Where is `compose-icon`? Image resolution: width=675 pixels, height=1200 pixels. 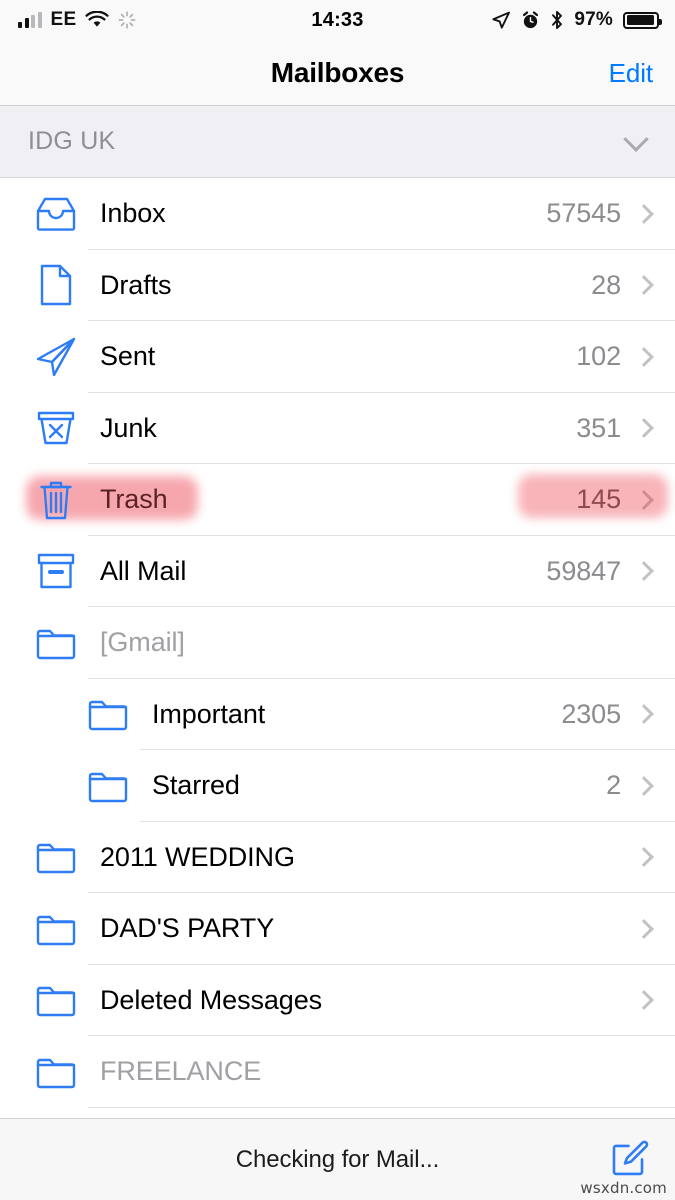 compose-icon is located at coordinates (630, 1157).